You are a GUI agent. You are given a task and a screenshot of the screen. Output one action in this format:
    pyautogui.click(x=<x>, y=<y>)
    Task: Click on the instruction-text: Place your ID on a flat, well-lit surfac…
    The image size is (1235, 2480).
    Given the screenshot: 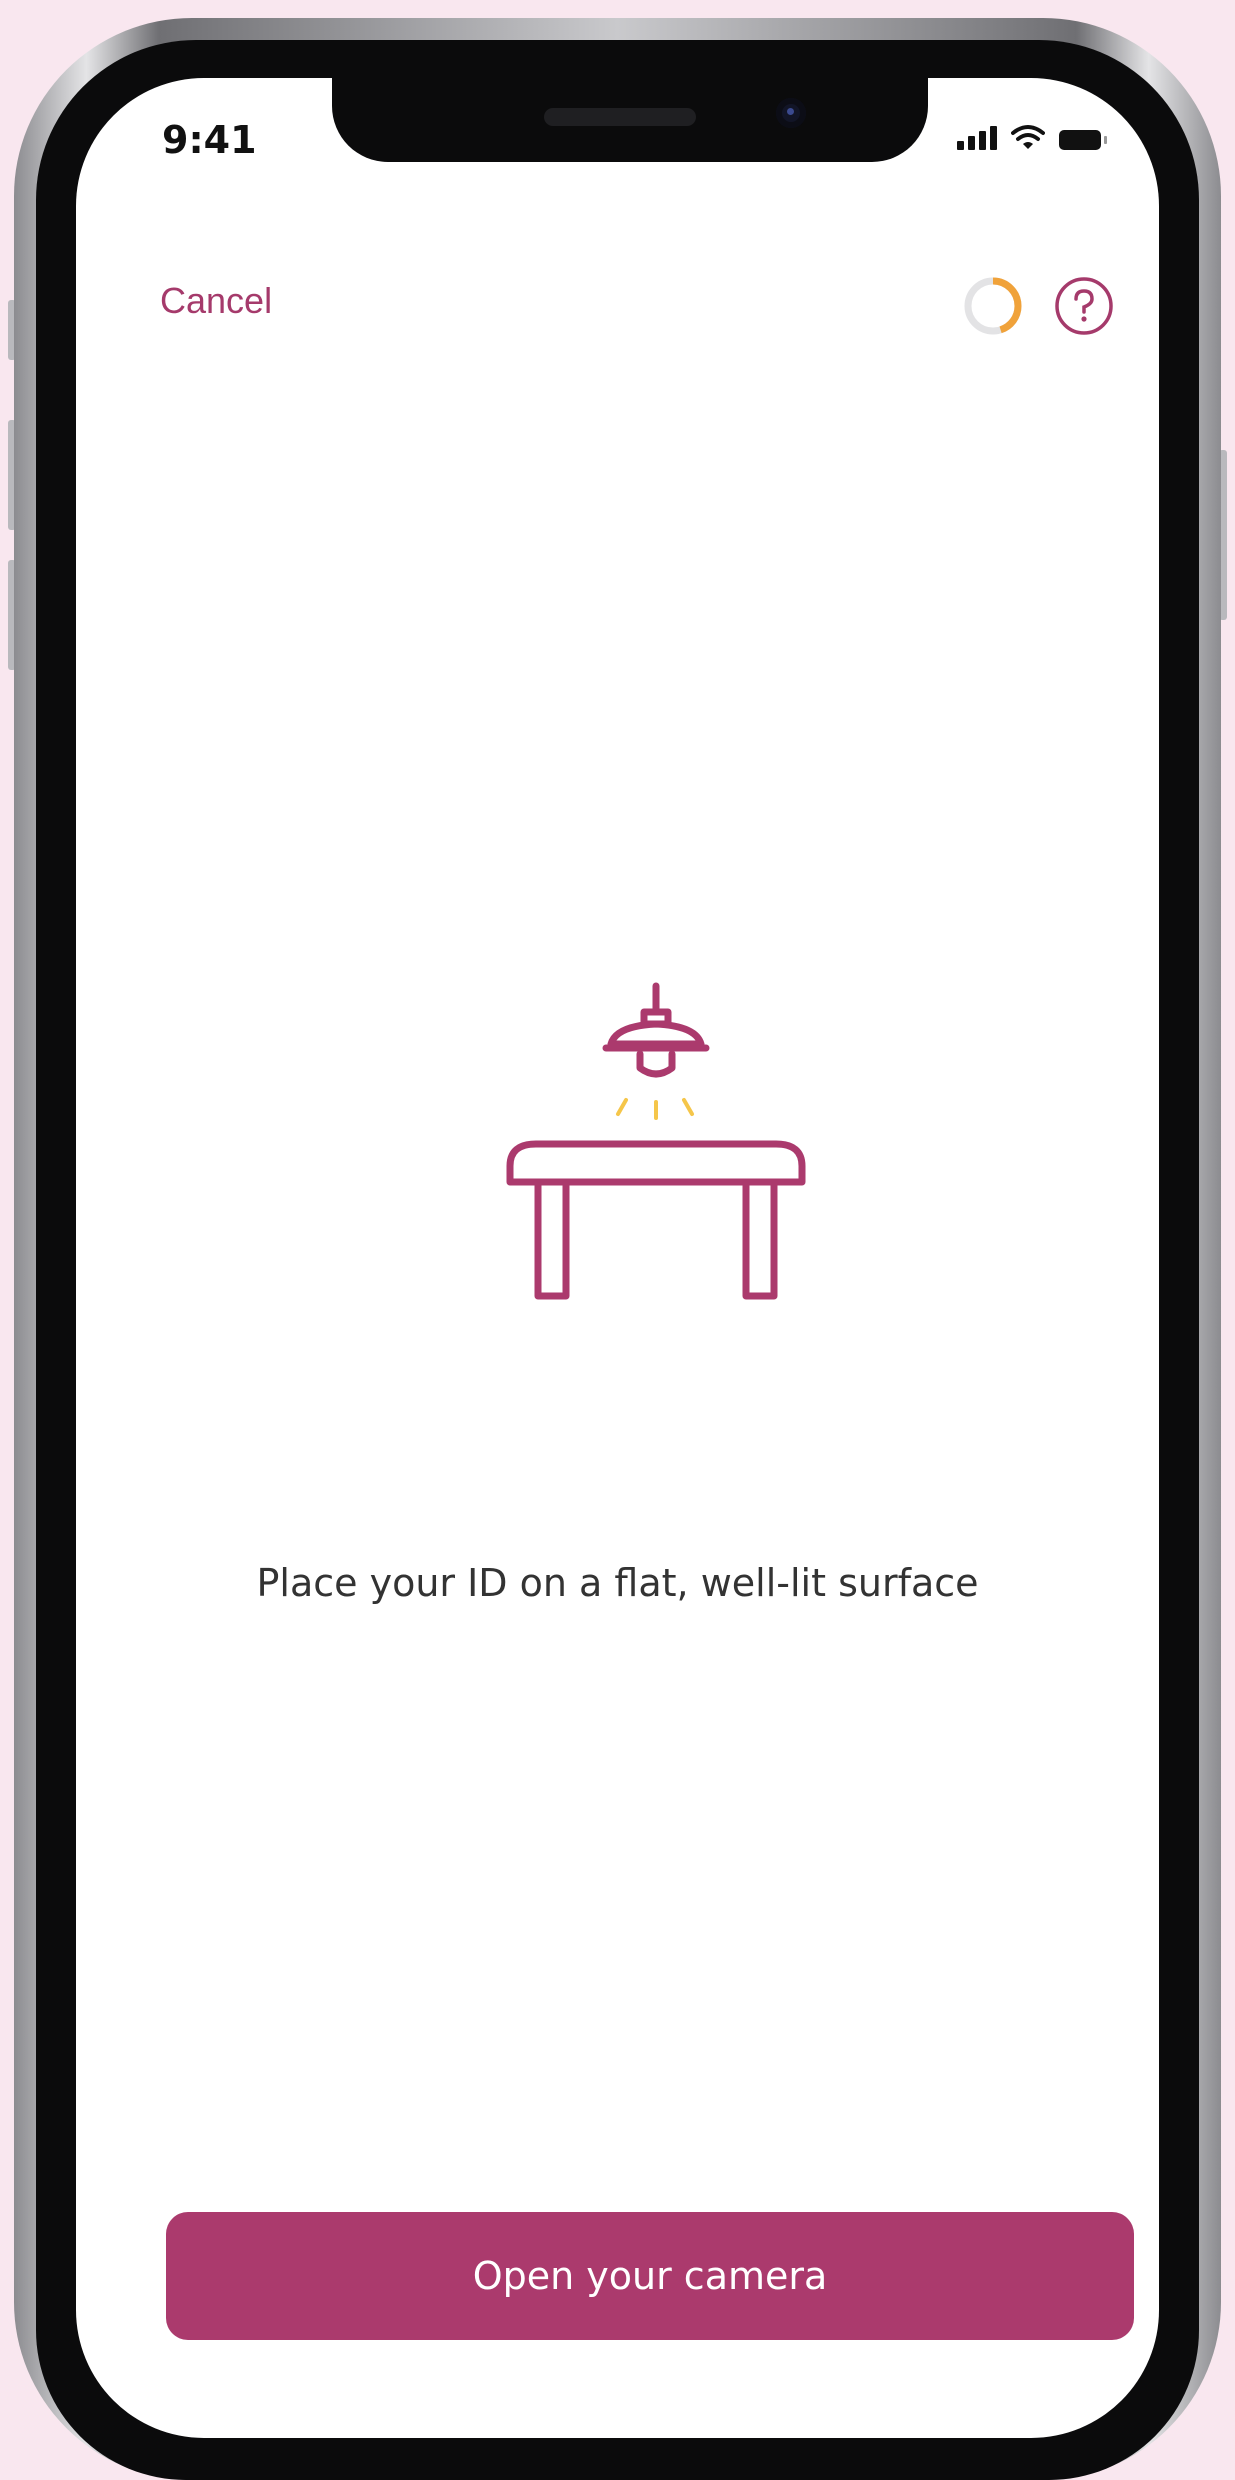 What is the action you would take?
    pyautogui.click(x=617, y=1583)
    